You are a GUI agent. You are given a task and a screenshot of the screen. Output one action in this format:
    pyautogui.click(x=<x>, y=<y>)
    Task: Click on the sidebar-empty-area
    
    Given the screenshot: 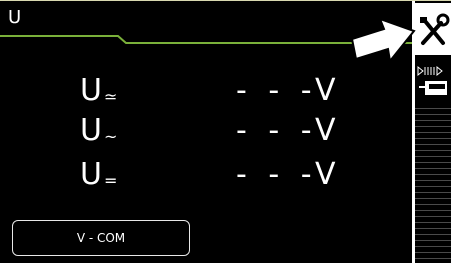 What is the action you would take?
    pyautogui.click(x=433, y=183)
    